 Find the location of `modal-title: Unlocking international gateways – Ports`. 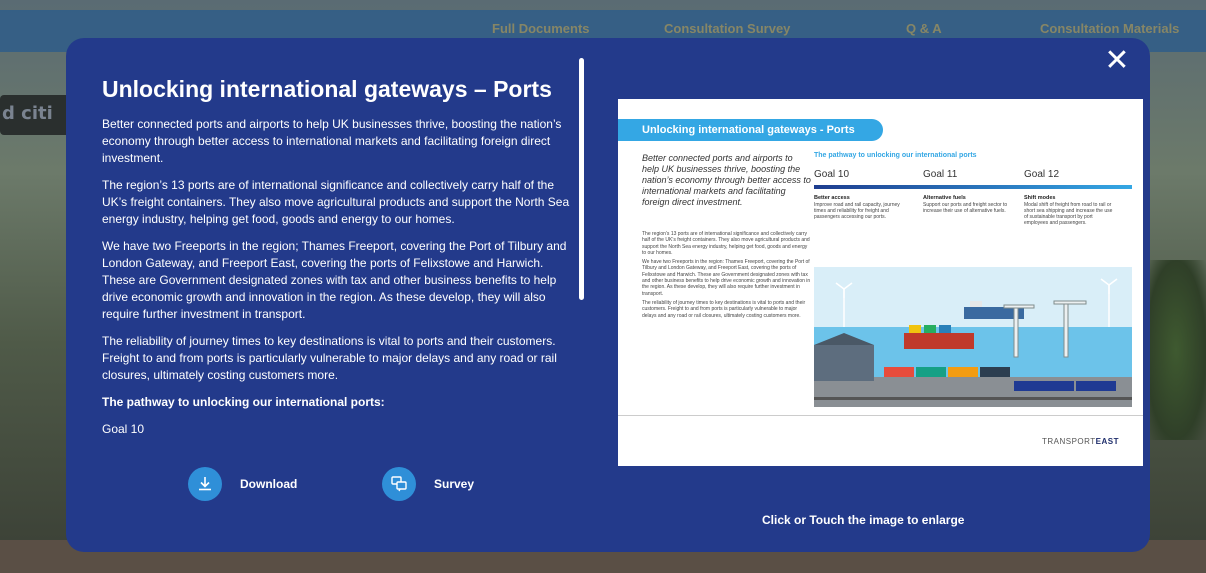

modal-title: Unlocking international gateways – Ports is located at coordinates (327, 89).